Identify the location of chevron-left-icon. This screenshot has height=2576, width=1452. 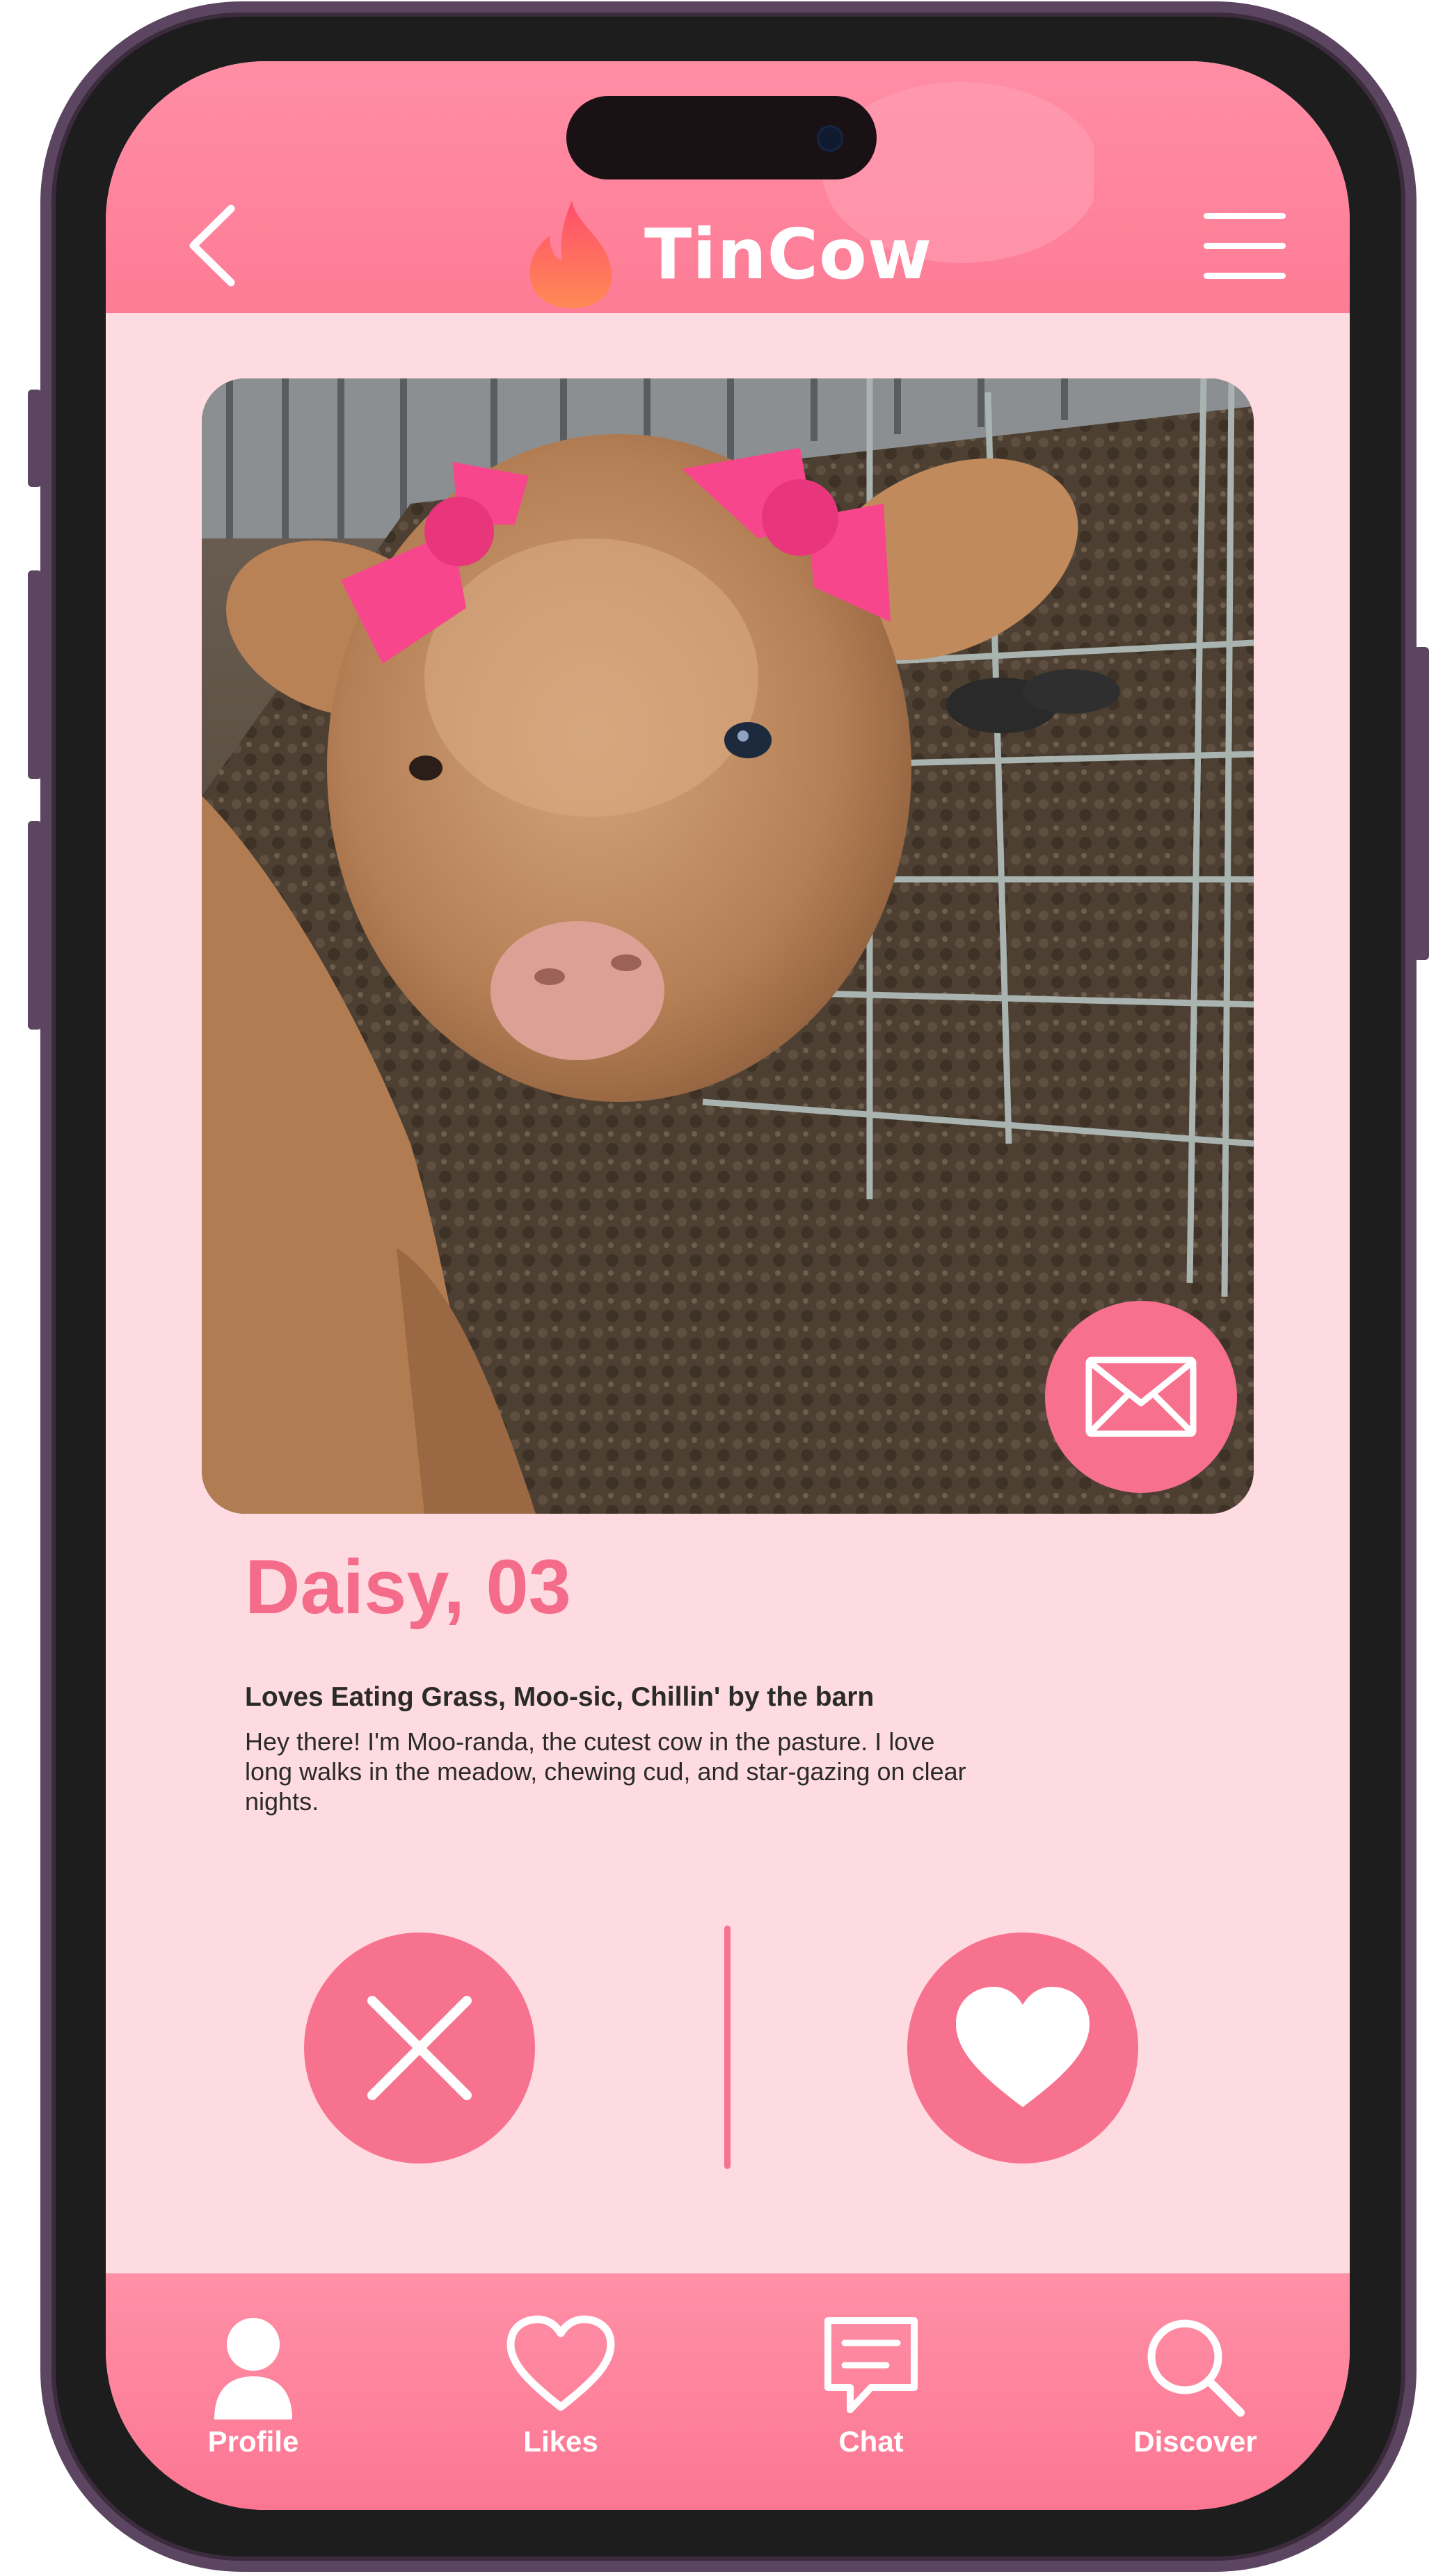
(212, 246).